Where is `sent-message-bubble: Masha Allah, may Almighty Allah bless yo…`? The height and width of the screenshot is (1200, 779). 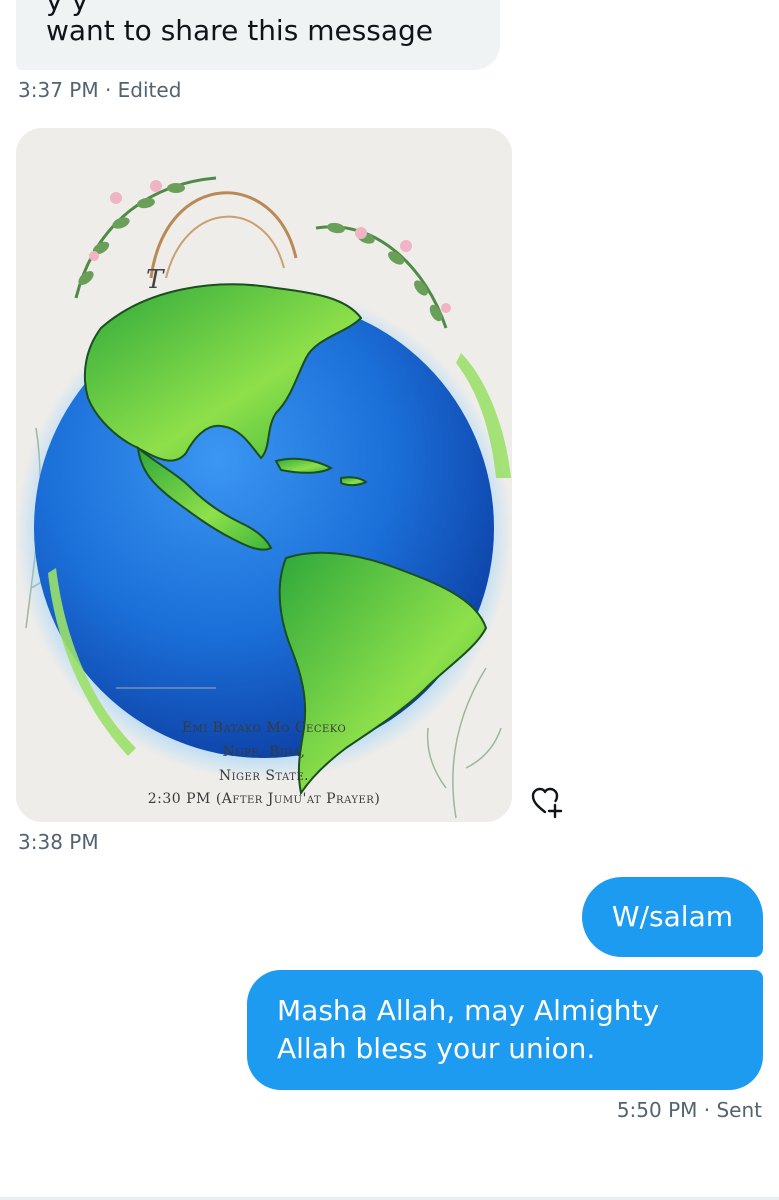
sent-message-bubble: Masha Allah, may Almighty Allah bless yo… is located at coordinates (505, 1030).